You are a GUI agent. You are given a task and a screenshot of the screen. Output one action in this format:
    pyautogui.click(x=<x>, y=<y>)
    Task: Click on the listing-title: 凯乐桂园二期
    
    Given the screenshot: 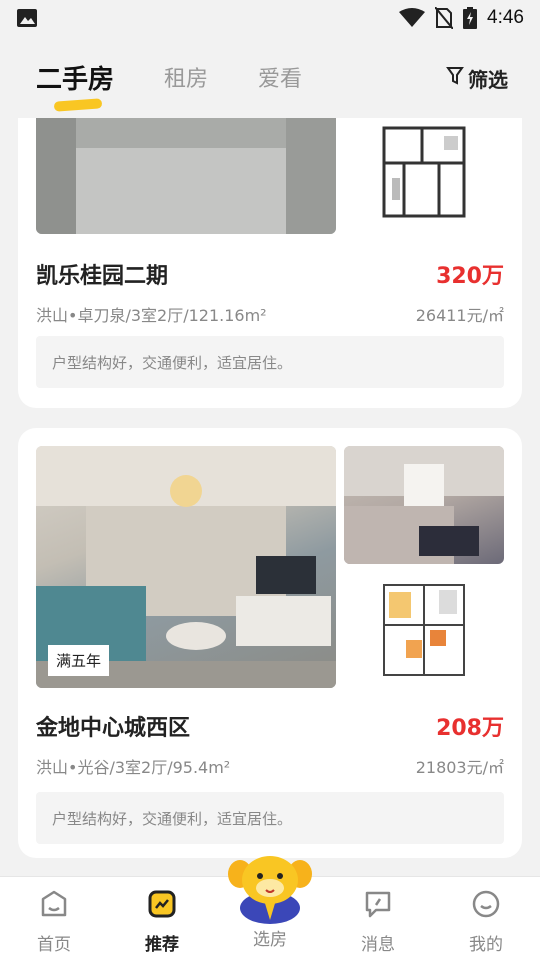 What is the action you would take?
    pyautogui.click(x=102, y=274)
    